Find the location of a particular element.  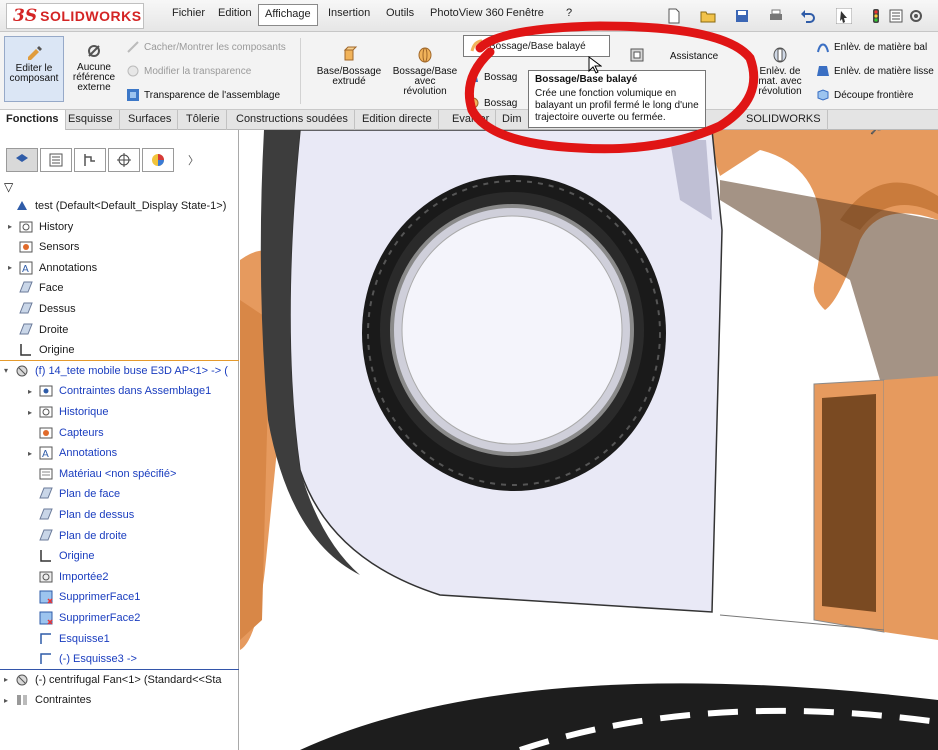

tree-part-item: Origine is located at coordinates (61, 556).